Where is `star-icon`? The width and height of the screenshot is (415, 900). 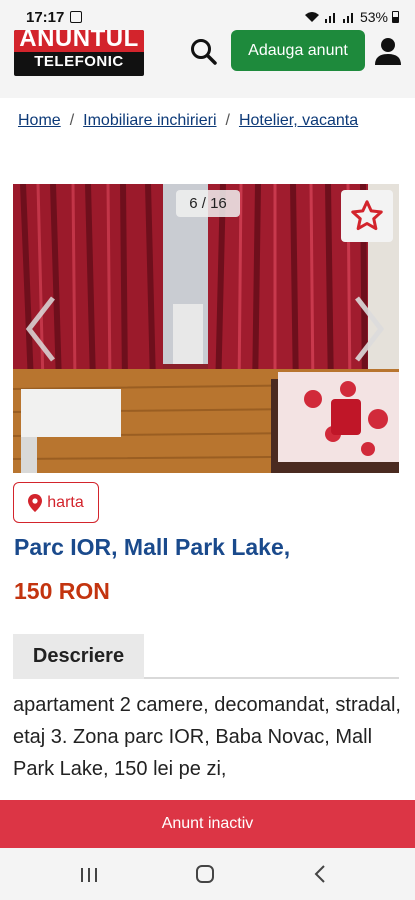
star-icon is located at coordinates (367, 215).